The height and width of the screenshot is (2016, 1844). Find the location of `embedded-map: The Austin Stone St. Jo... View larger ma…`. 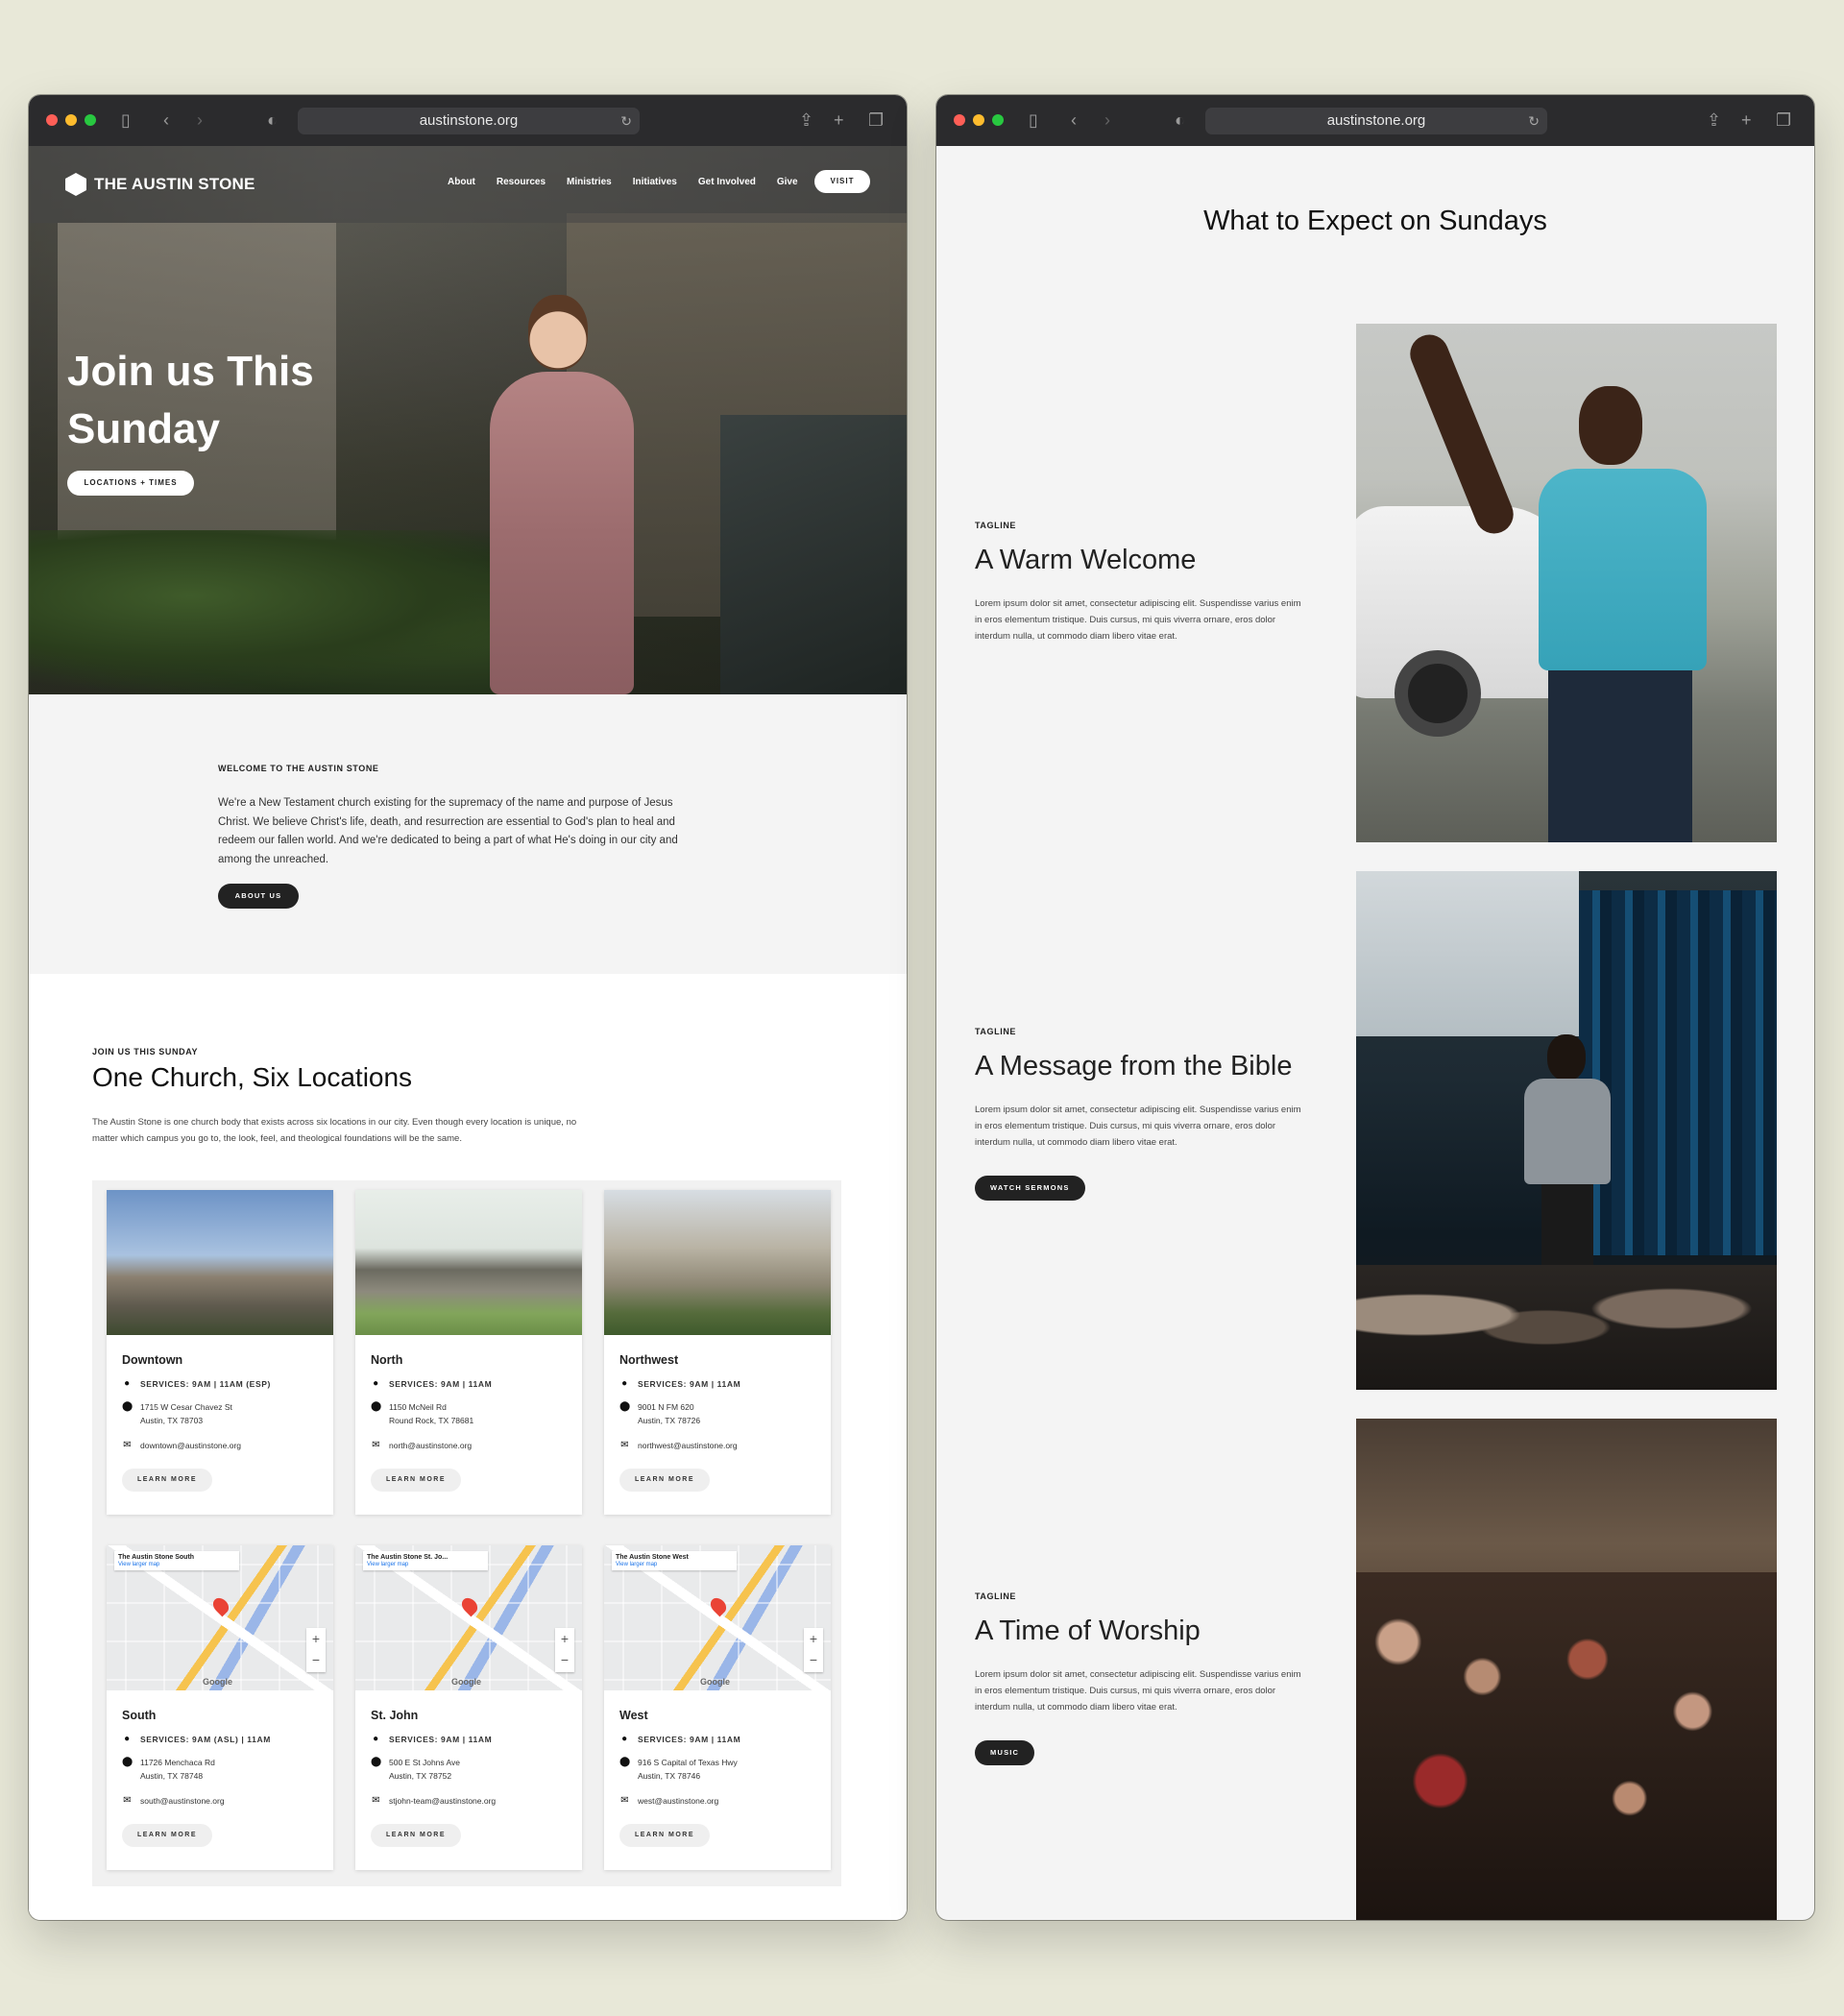

embedded-map: The Austin Stone St. Jo... View larger ma… is located at coordinates (468, 1617).